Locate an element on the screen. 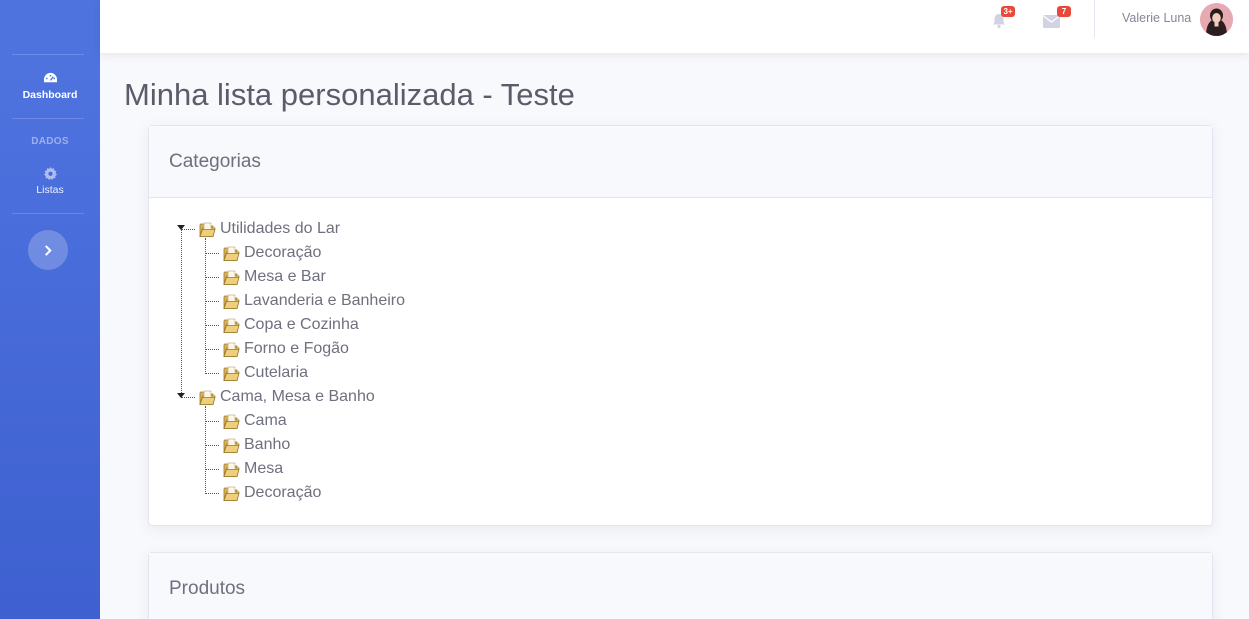 The height and width of the screenshot is (619, 1249). alerts-count-badge: 3+ is located at coordinates (1008, 11).